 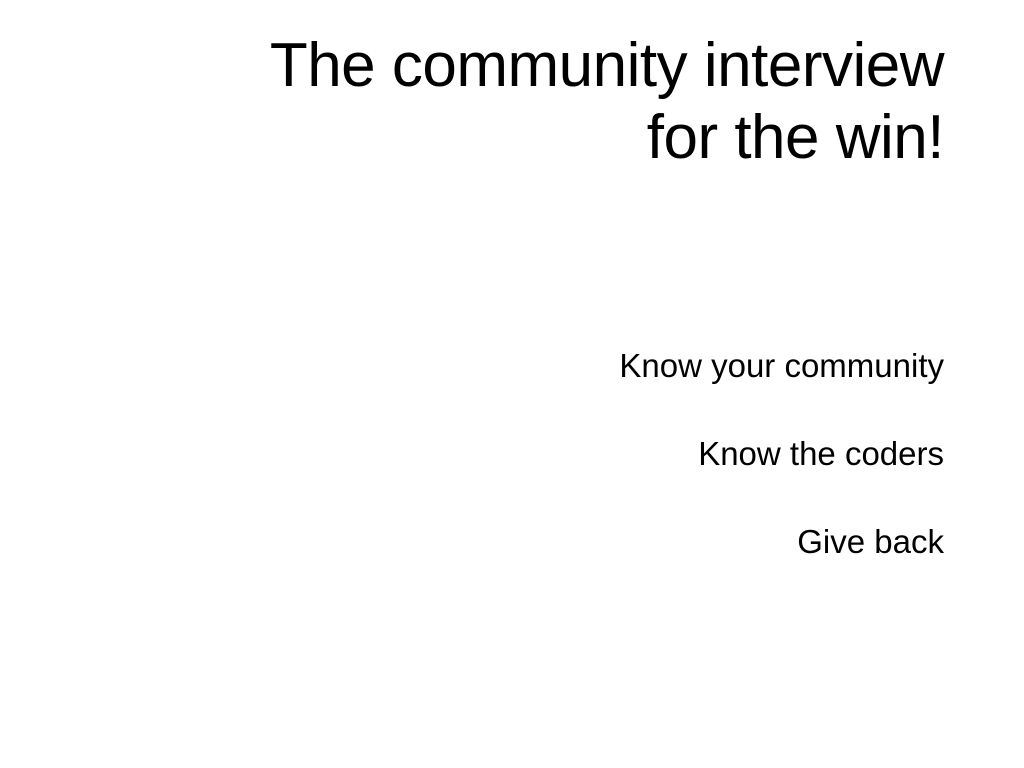 What do you see at coordinates (795, 137) in the screenshot?
I see `slide-title-line-2: for the win!` at bounding box center [795, 137].